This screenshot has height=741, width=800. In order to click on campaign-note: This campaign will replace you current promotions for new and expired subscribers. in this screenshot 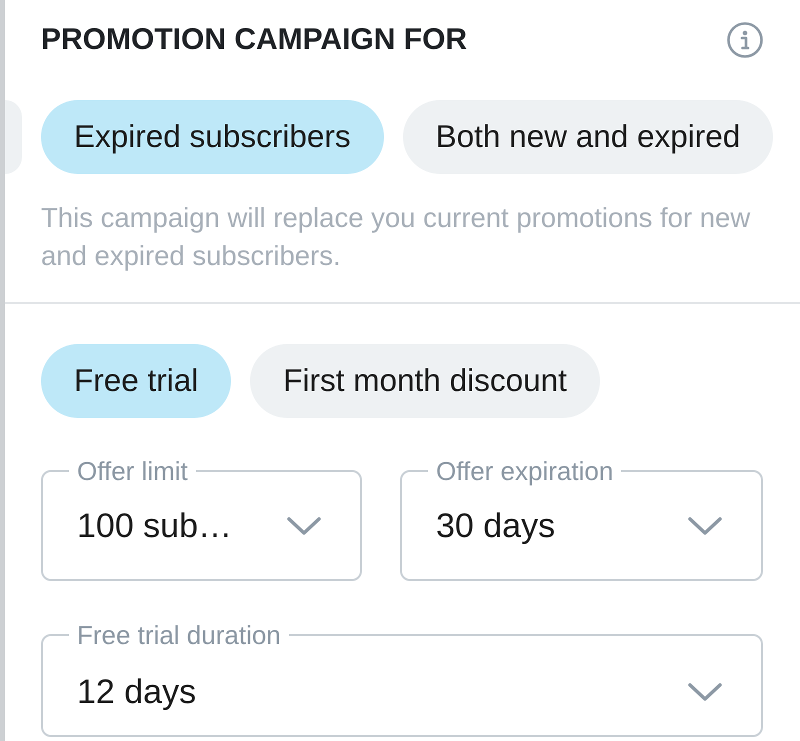, I will do `click(396, 237)`.